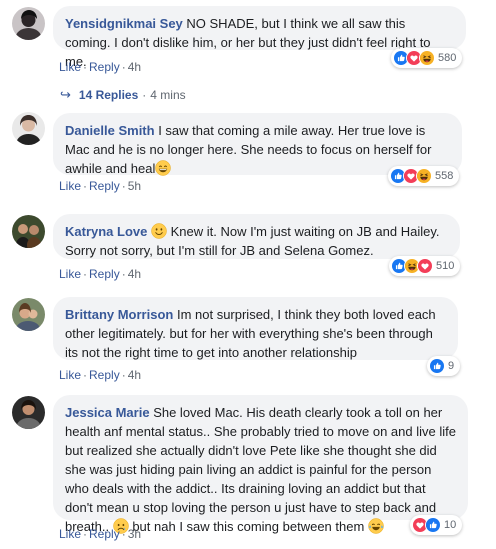 The height and width of the screenshot is (549, 496). I want to click on love-icon, so click(425, 266).